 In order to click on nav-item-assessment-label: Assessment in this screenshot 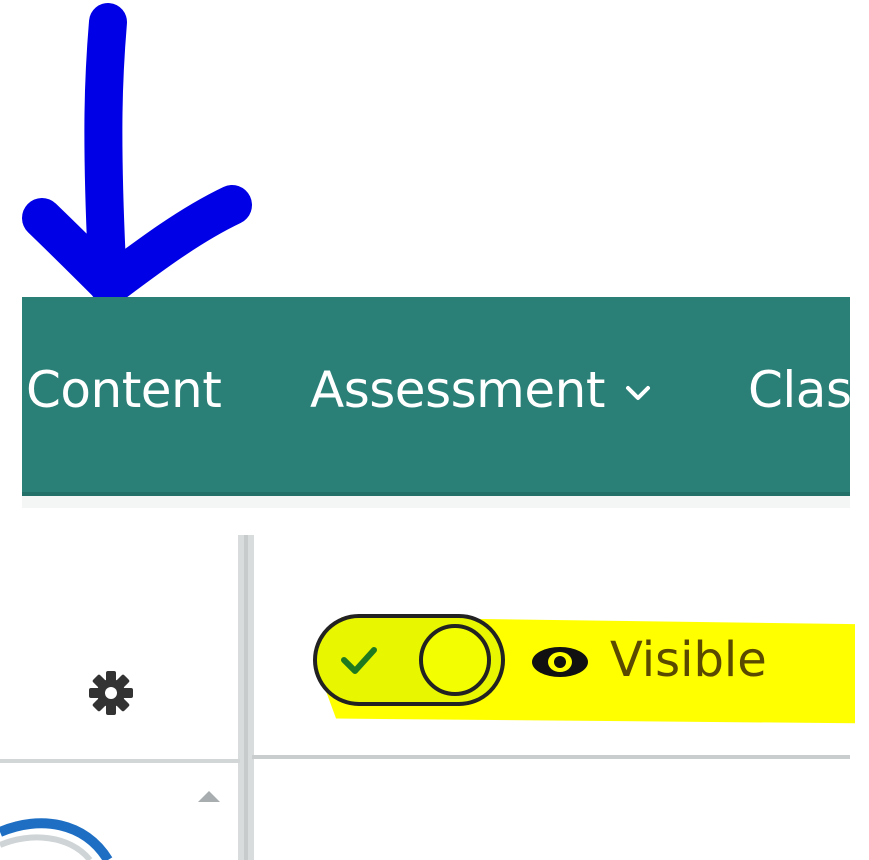, I will do `click(457, 390)`.